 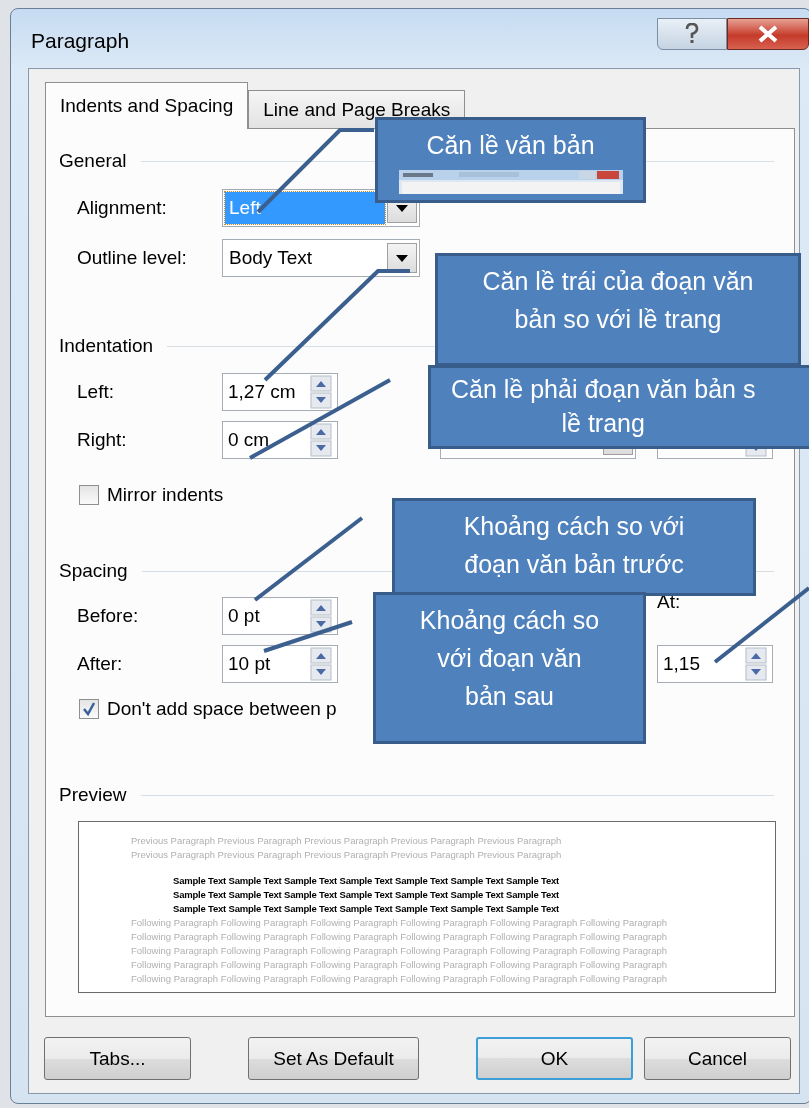 I want to click on tab: Indents and Spacing, so click(x=147, y=105).